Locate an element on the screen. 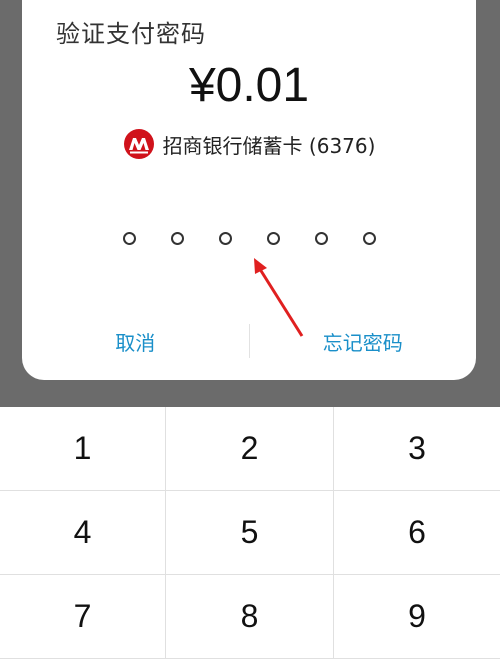  key-6: 6 is located at coordinates (417, 533).